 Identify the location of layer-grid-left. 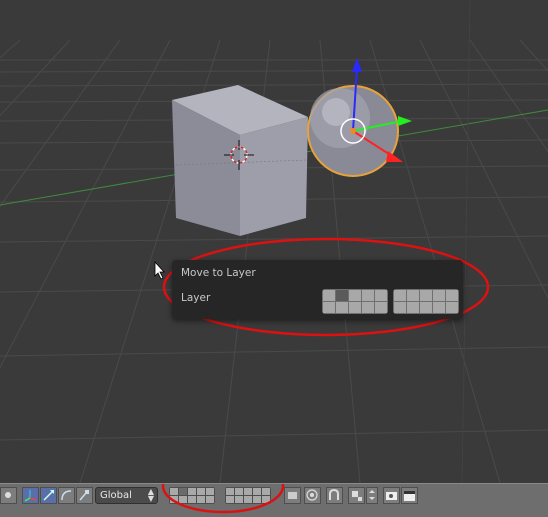
(355, 301).